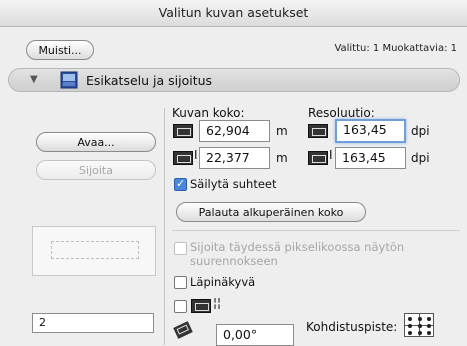 The height and width of the screenshot is (346, 467). Describe the element at coordinates (420, 158) in the screenshot. I see `vertical-resolution-unit: dpi` at that location.